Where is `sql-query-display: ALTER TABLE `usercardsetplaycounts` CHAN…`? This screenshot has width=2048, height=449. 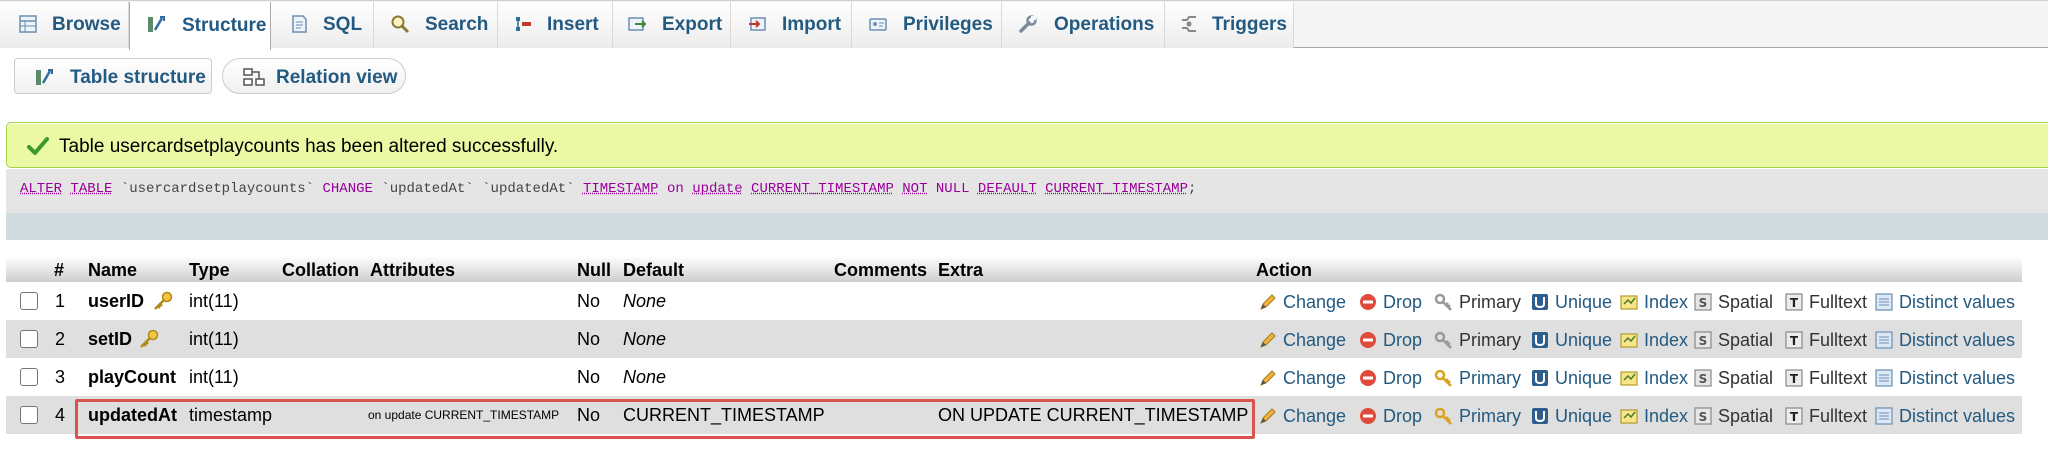
sql-query-display: ALTER TABLE `usercardsetplaycounts` CHAN… is located at coordinates (1027, 191).